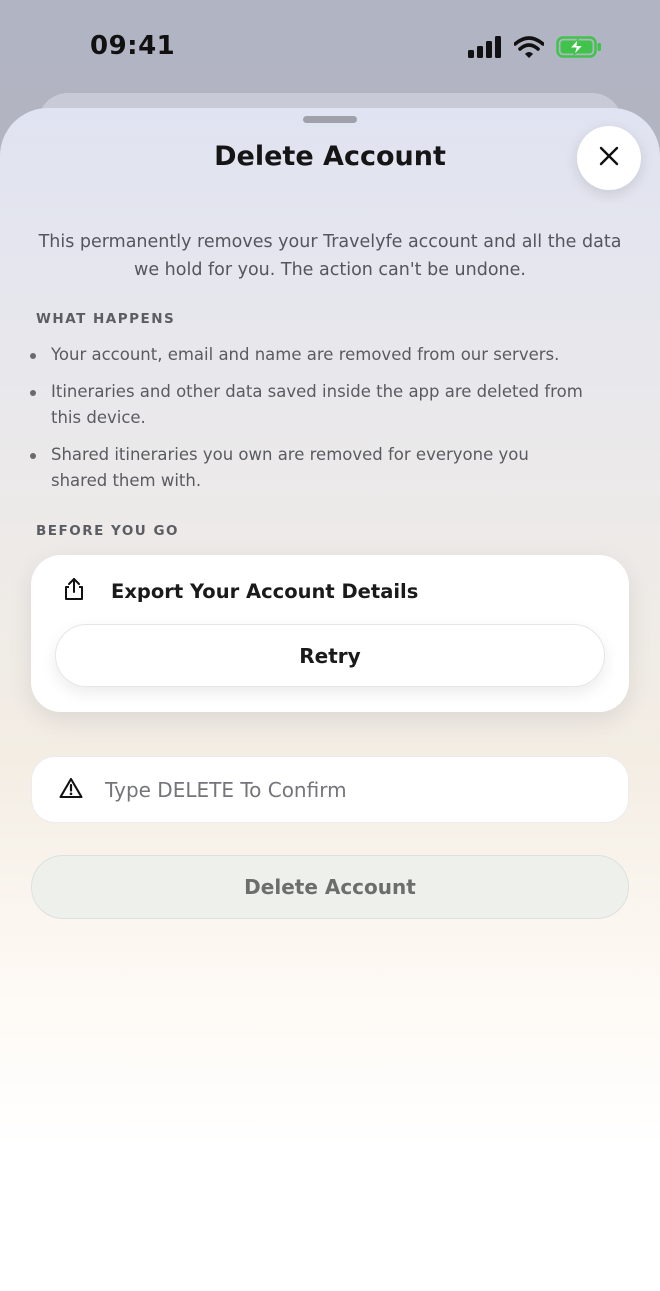  I want to click on export-card: Export Your Account Details Retry, so click(330, 633).